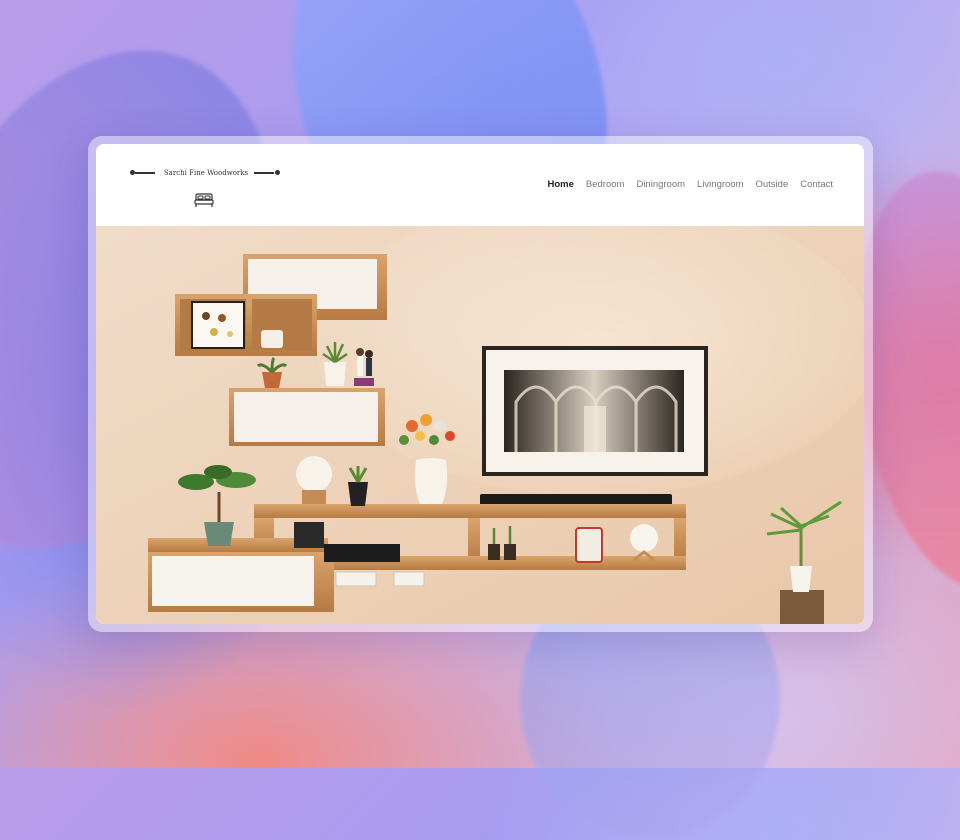  I want to click on console-box, so click(362, 553).